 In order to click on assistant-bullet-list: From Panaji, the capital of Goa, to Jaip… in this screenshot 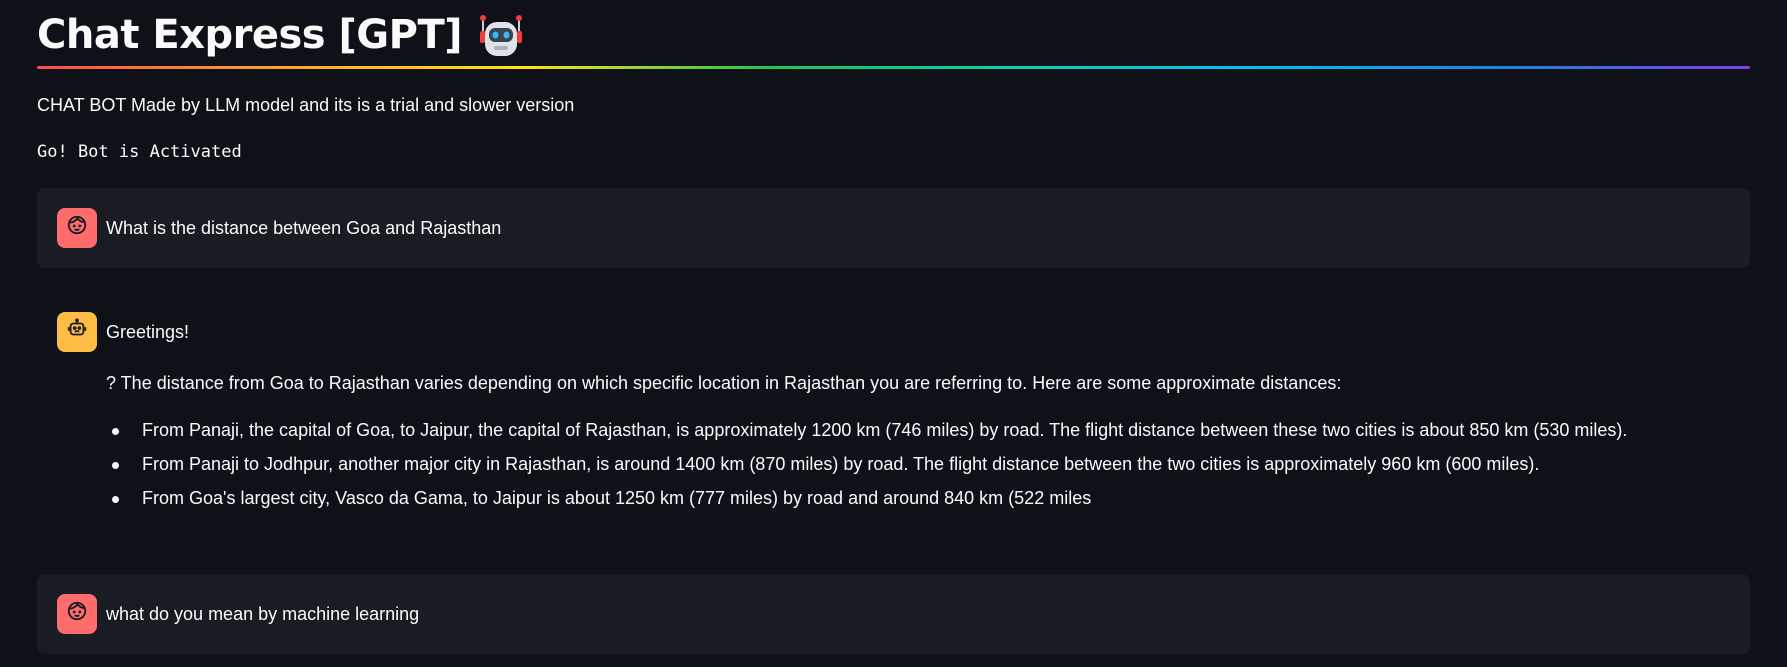, I will do `click(866, 465)`.